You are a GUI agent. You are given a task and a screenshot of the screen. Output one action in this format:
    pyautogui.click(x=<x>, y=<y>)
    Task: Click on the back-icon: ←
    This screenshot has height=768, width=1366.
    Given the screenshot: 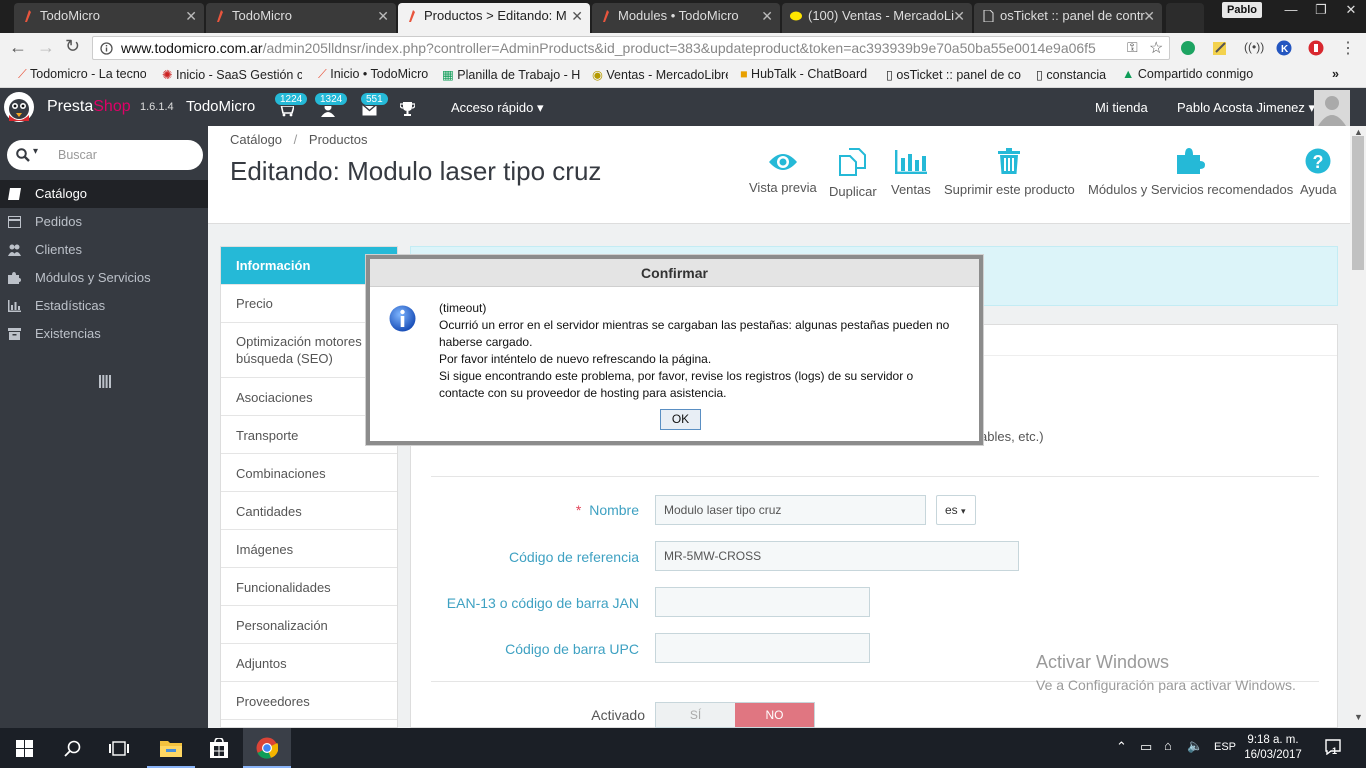 What is the action you would take?
    pyautogui.click(x=18, y=47)
    